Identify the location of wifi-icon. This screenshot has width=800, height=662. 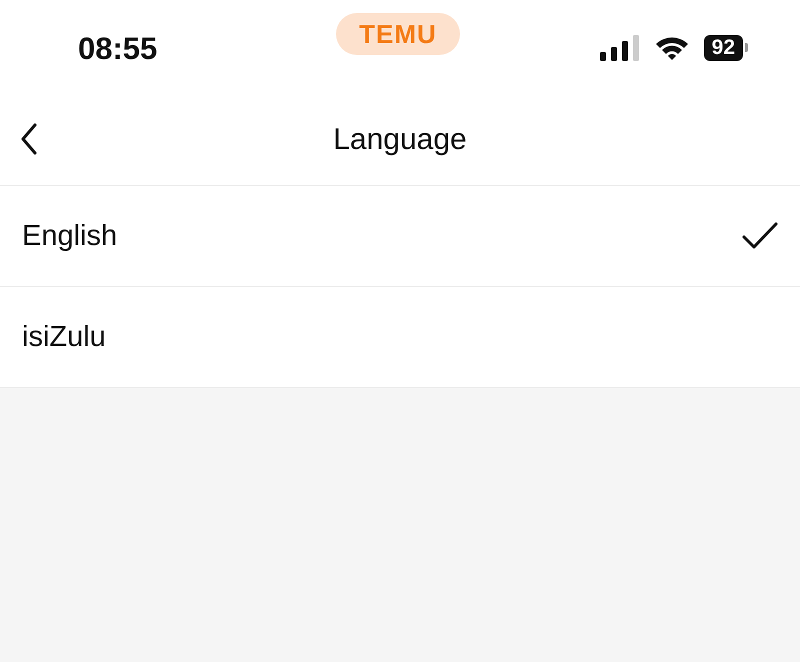
(672, 47).